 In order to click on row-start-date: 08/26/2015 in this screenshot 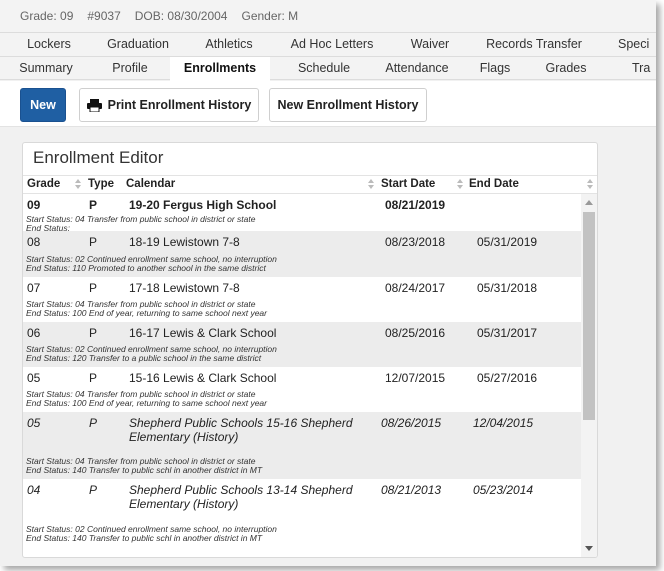, I will do `click(411, 423)`.